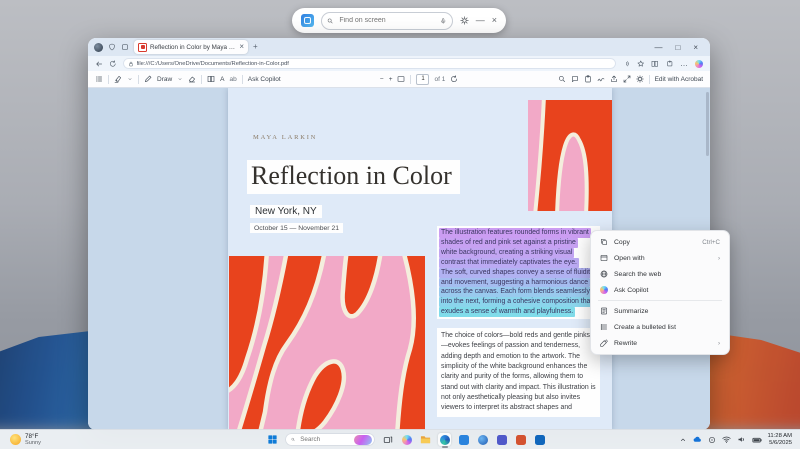 The image size is (800, 449). I want to click on capture-settings-gear-icon, so click(464, 20).